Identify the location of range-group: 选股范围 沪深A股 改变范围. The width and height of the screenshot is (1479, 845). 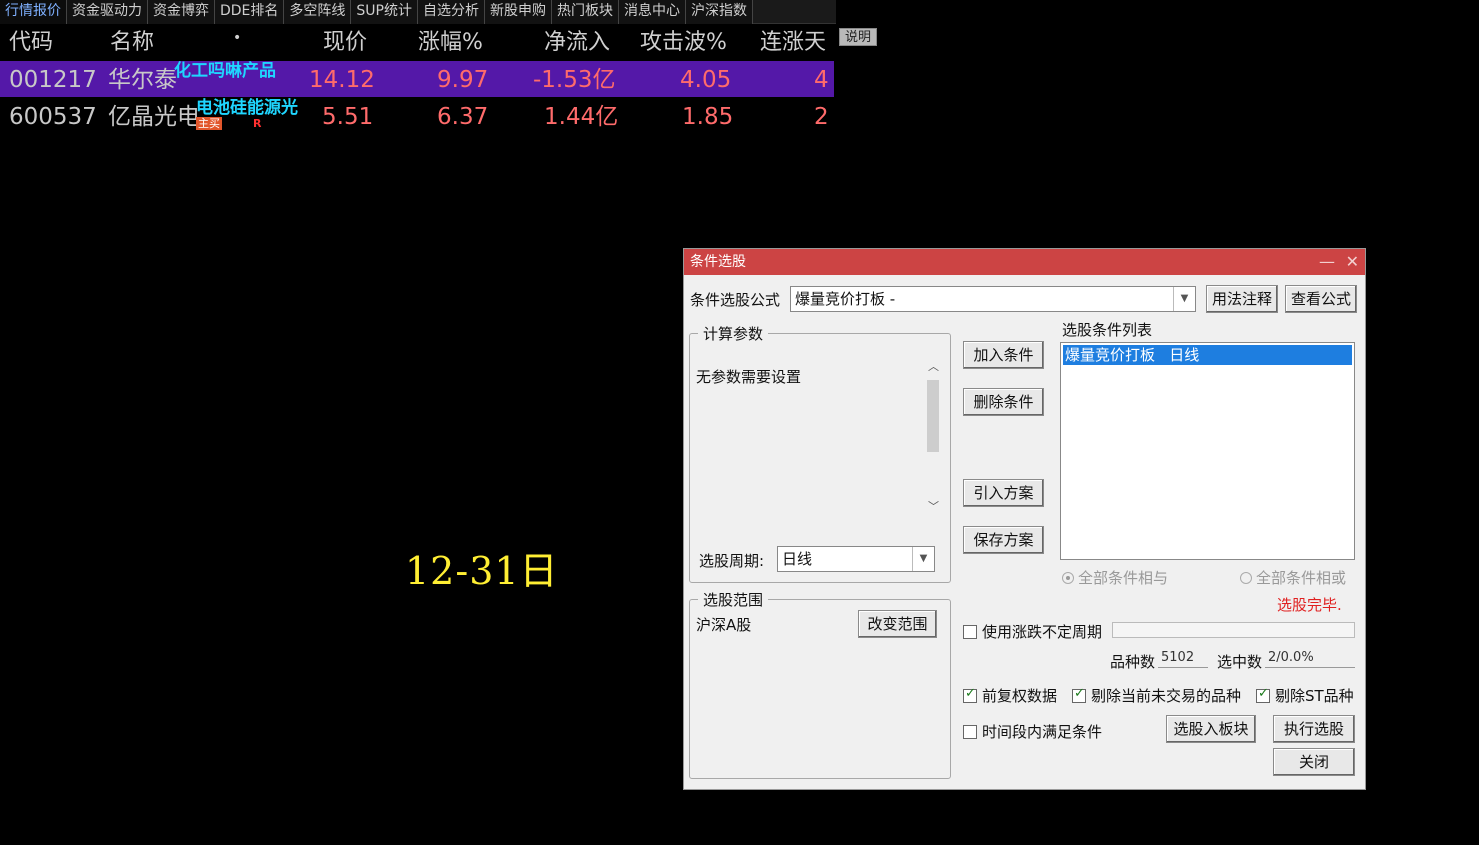
(820, 684).